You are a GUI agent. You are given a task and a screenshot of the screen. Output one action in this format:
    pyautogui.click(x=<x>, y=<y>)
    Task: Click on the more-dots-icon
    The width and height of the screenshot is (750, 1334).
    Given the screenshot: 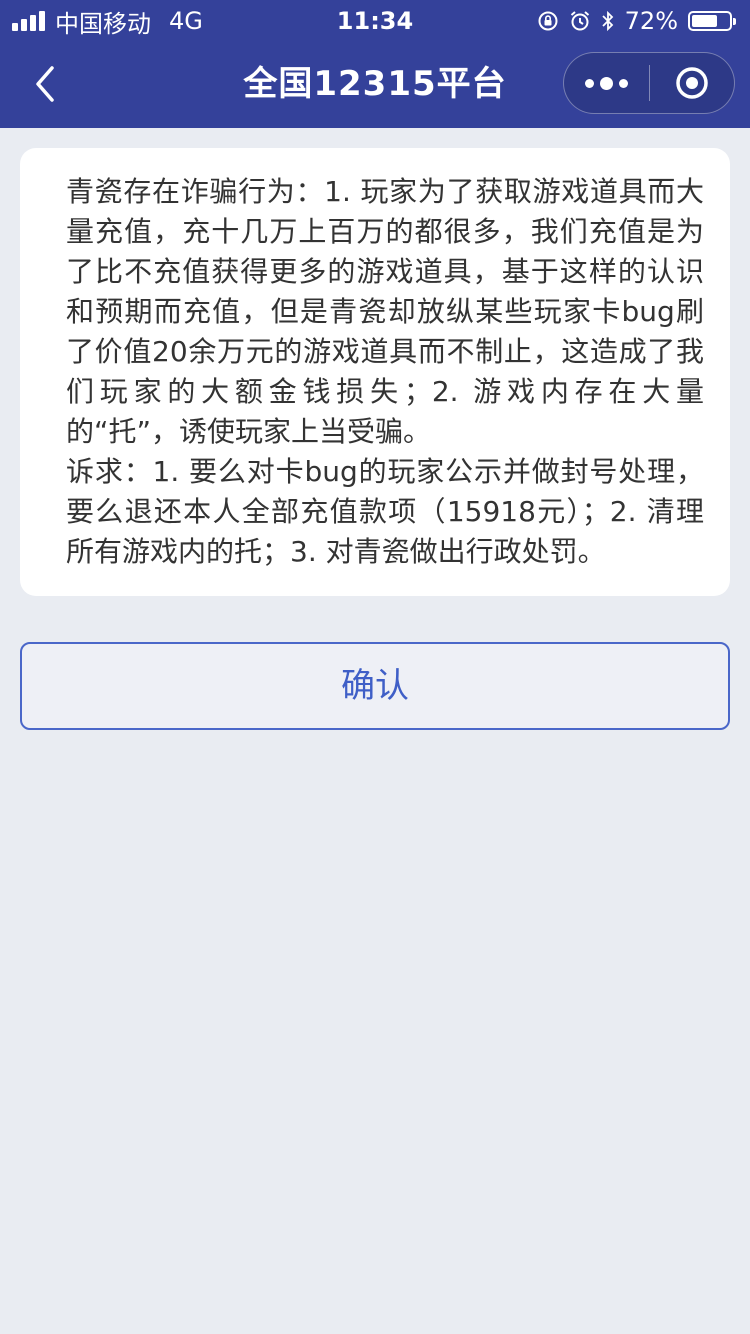 What is the action you would take?
    pyautogui.click(x=606, y=83)
    